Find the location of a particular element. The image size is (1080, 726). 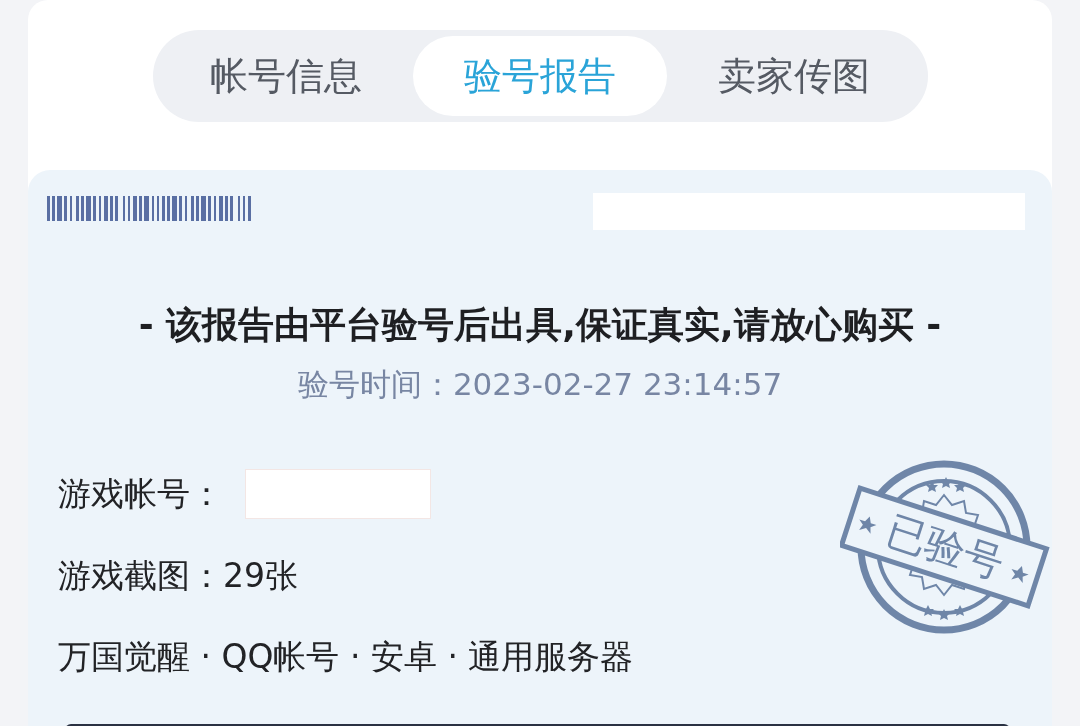

tab: 帐号信息 is located at coordinates (285, 76).